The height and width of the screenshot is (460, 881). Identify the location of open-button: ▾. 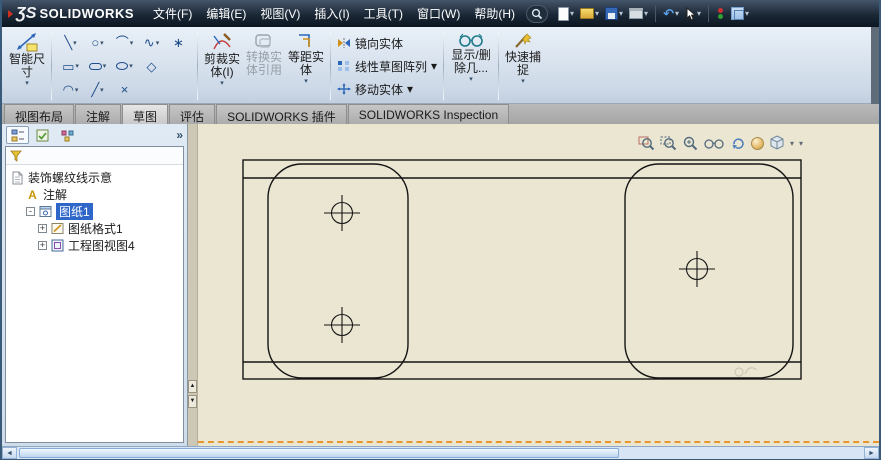
(589, 13).